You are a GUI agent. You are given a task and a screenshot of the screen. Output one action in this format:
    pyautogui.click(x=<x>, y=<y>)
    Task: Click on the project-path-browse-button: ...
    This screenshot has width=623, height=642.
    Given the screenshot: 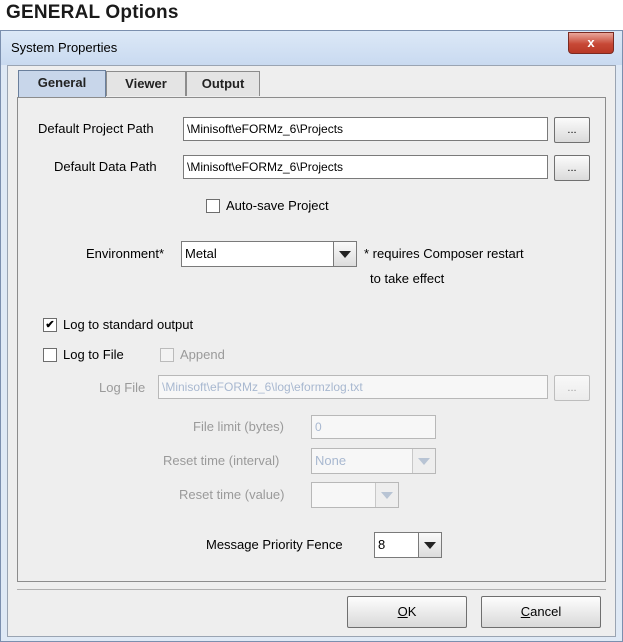 What is the action you would take?
    pyautogui.click(x=572, y=130)
    